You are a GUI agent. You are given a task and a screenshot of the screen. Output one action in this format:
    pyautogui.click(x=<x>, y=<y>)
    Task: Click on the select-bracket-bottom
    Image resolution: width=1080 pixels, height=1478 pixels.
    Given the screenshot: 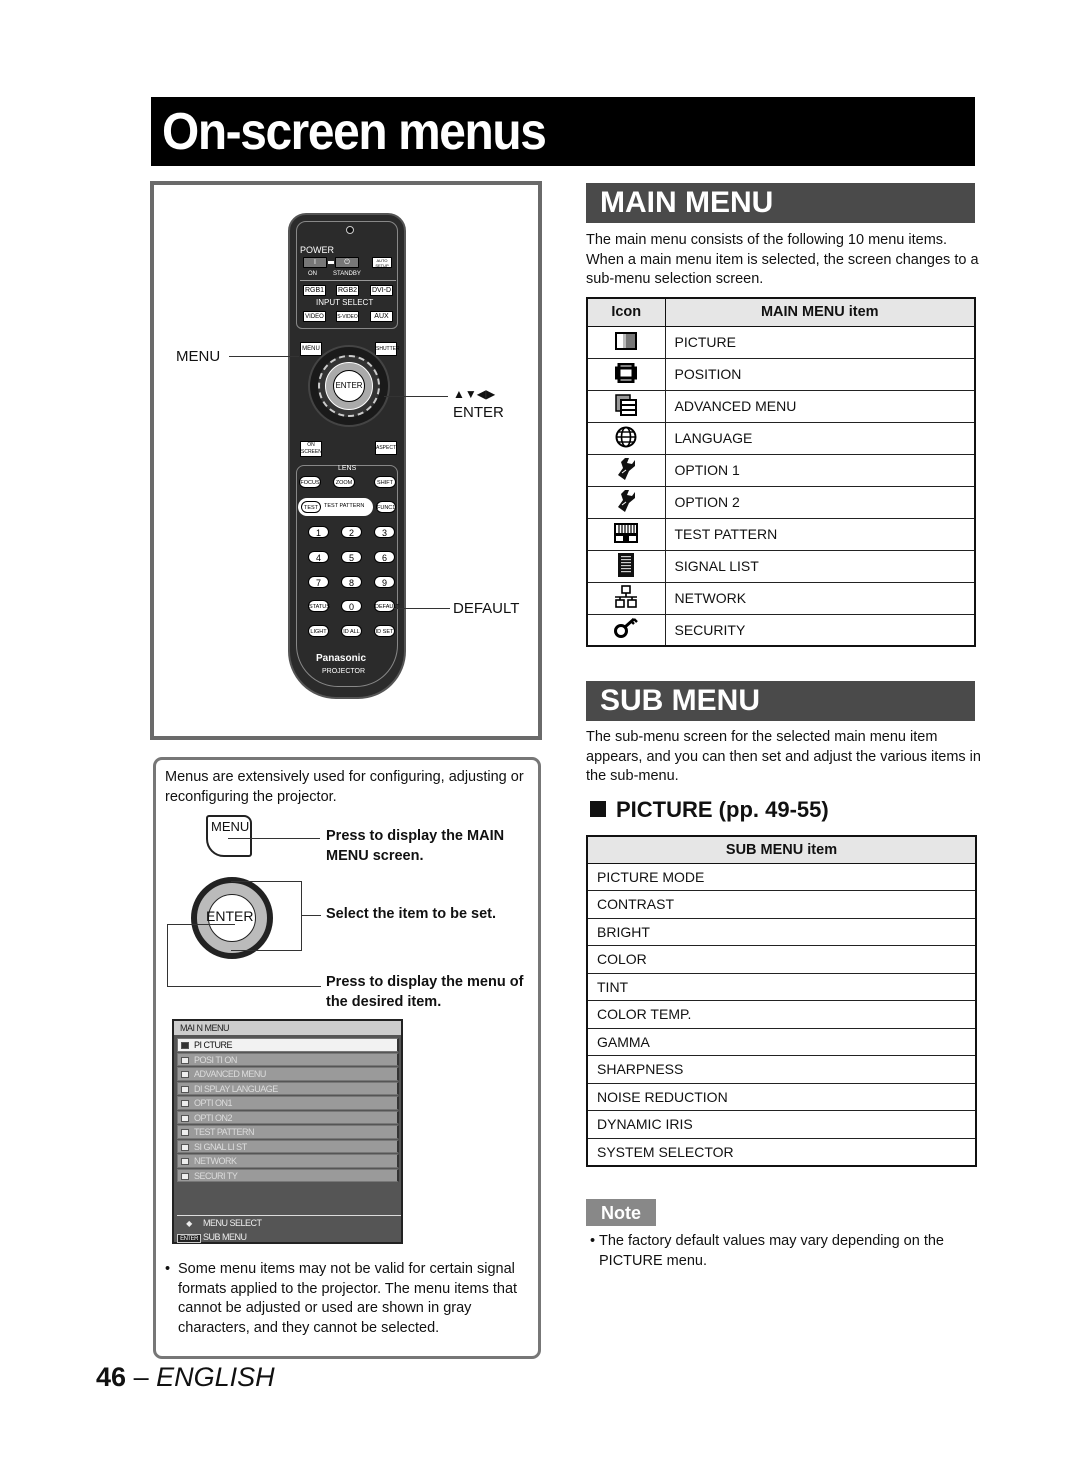 What is the action you would take?
    pyautogui.click(x=266, y=950)
    